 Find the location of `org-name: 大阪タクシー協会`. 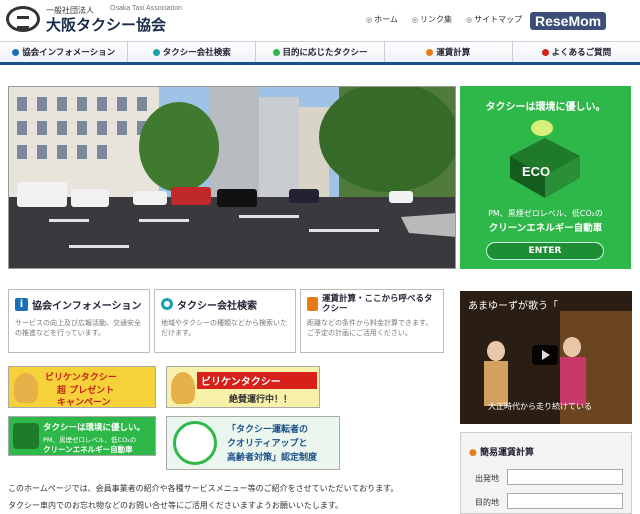

org-name: 大阪タクシー協会 is located at coordinates (106, 24).